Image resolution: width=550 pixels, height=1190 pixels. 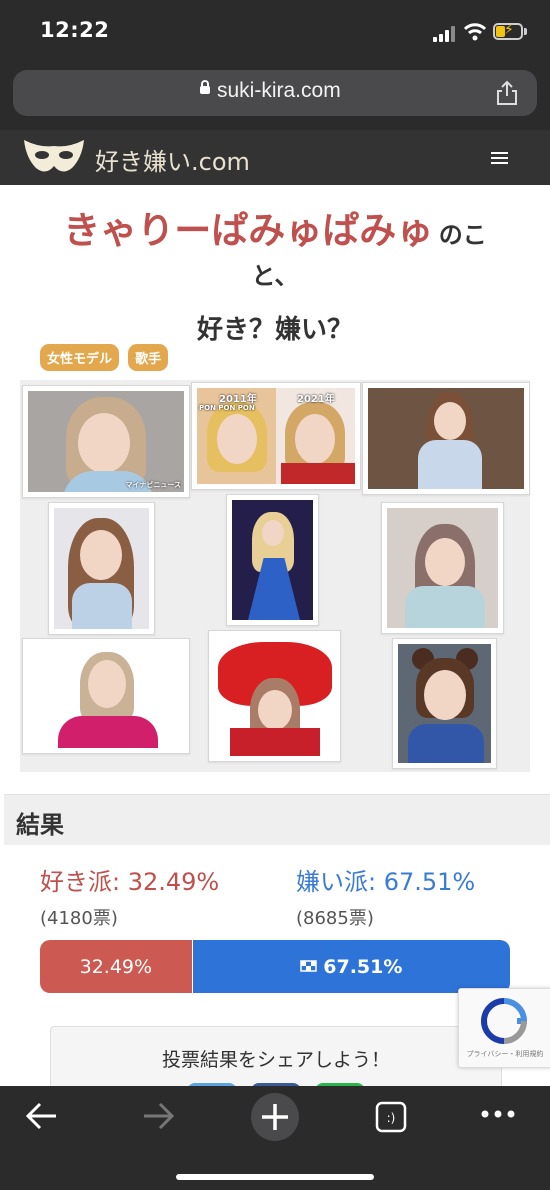 What do you see at coordinates (507, 93) in the screenshot?
I see `share-icon` at bounding box center [507, 93].